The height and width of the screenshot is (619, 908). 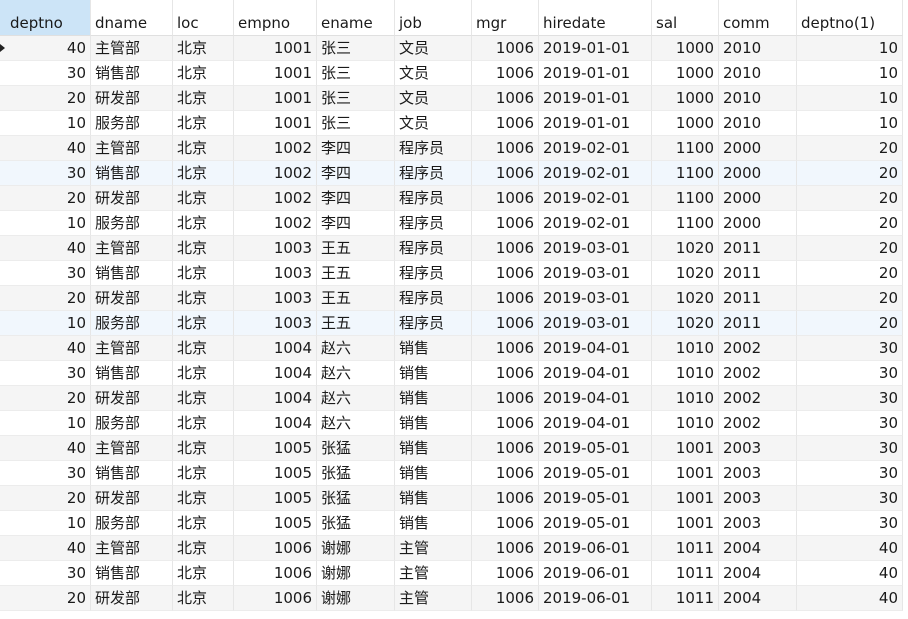 I want to click on cell-hiredate: 2019-01-01, so click(x=595, y=73).